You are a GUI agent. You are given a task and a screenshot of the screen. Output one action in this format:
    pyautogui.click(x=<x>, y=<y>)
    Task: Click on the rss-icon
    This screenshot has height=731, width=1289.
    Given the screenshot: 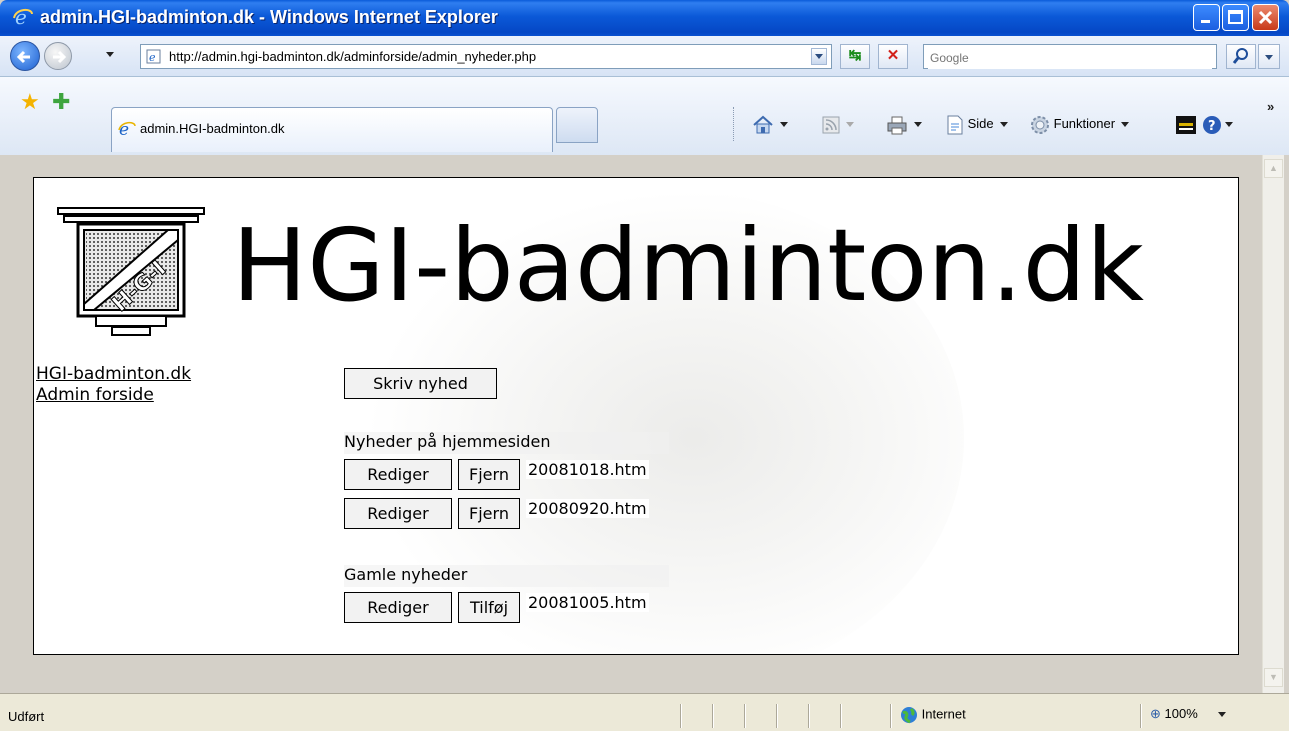 What is the action you would take?
    pyautogui.click(x=831, y=125)
    